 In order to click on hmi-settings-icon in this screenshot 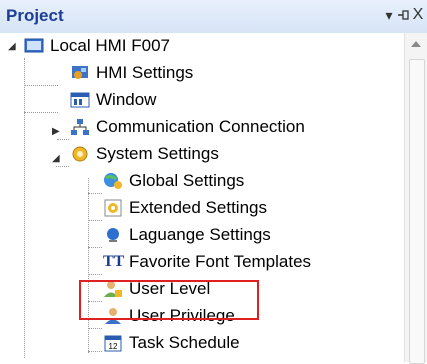, I will do `click(80, 73)`.